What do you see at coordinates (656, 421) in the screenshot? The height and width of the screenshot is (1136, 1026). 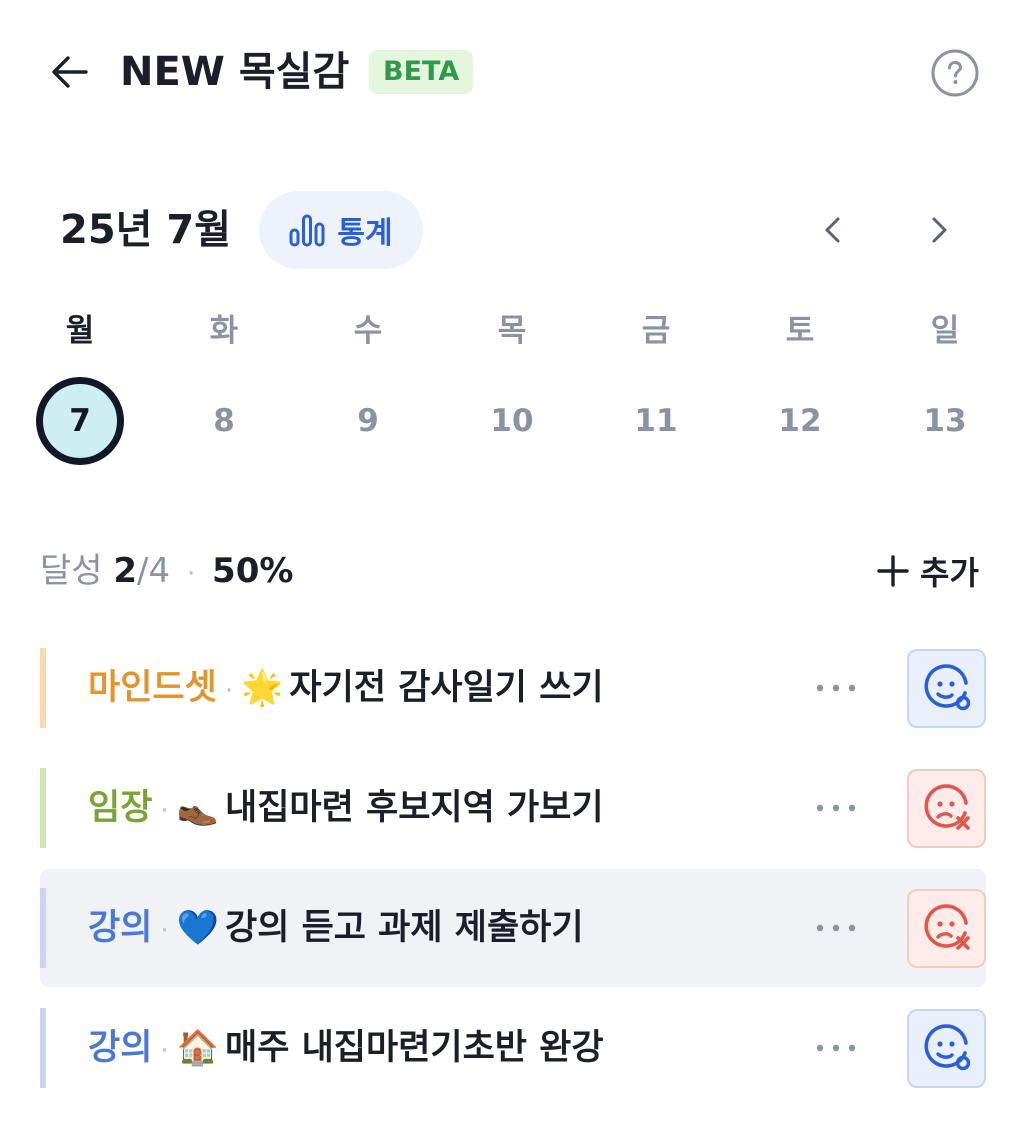 I see `day-number: 11` at bounding box center [656, 421].